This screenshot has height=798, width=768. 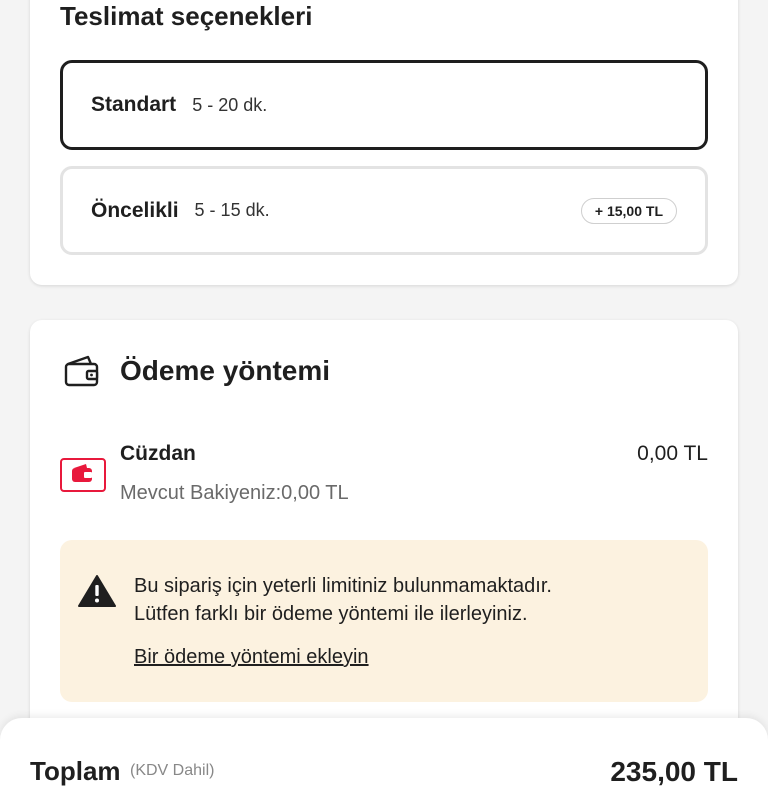 I want to click on payment-method-header: Ödeme yöntemi, so click(x=197, y=371).